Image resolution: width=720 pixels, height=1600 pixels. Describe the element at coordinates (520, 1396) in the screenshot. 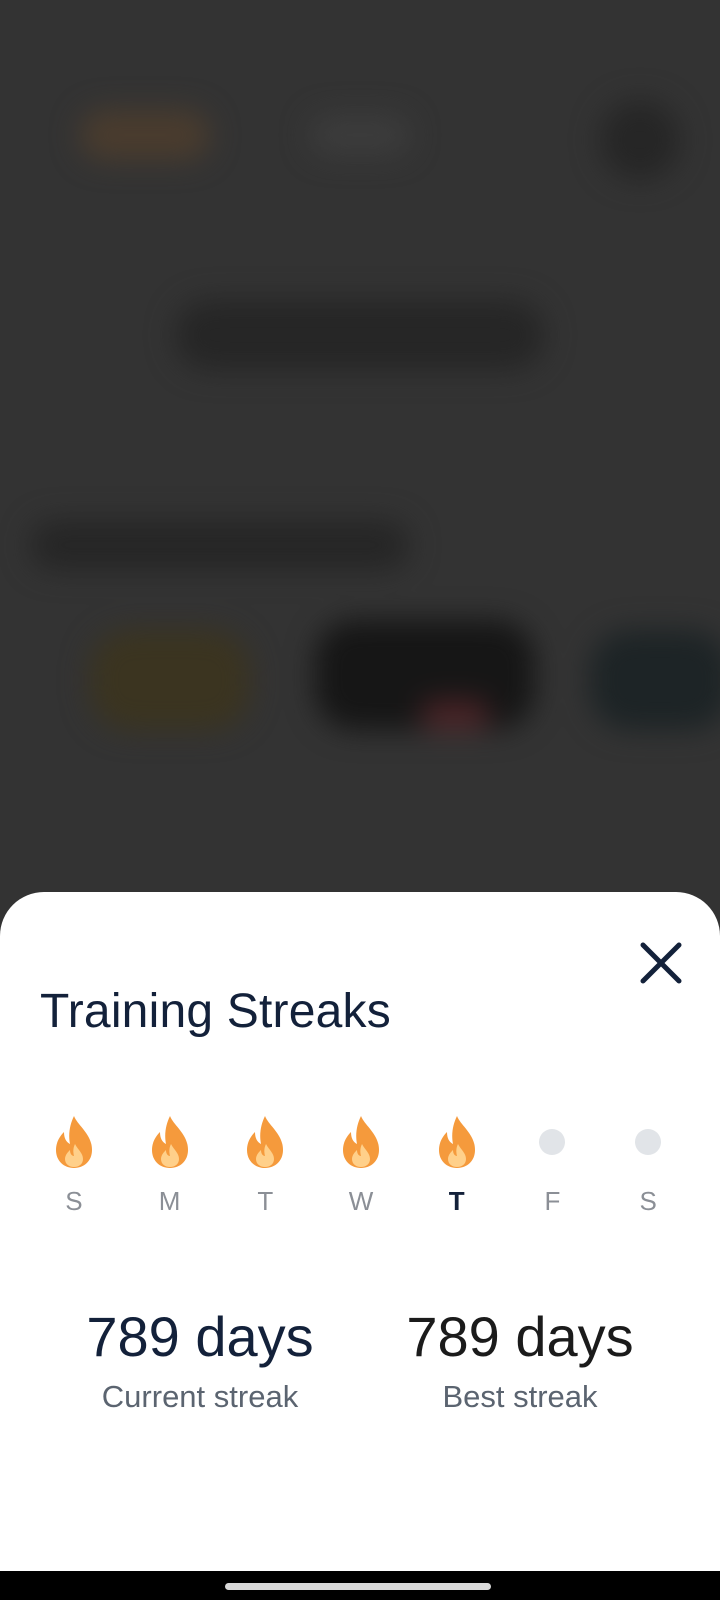

I see `best-streak-label: Best streak` at that location.